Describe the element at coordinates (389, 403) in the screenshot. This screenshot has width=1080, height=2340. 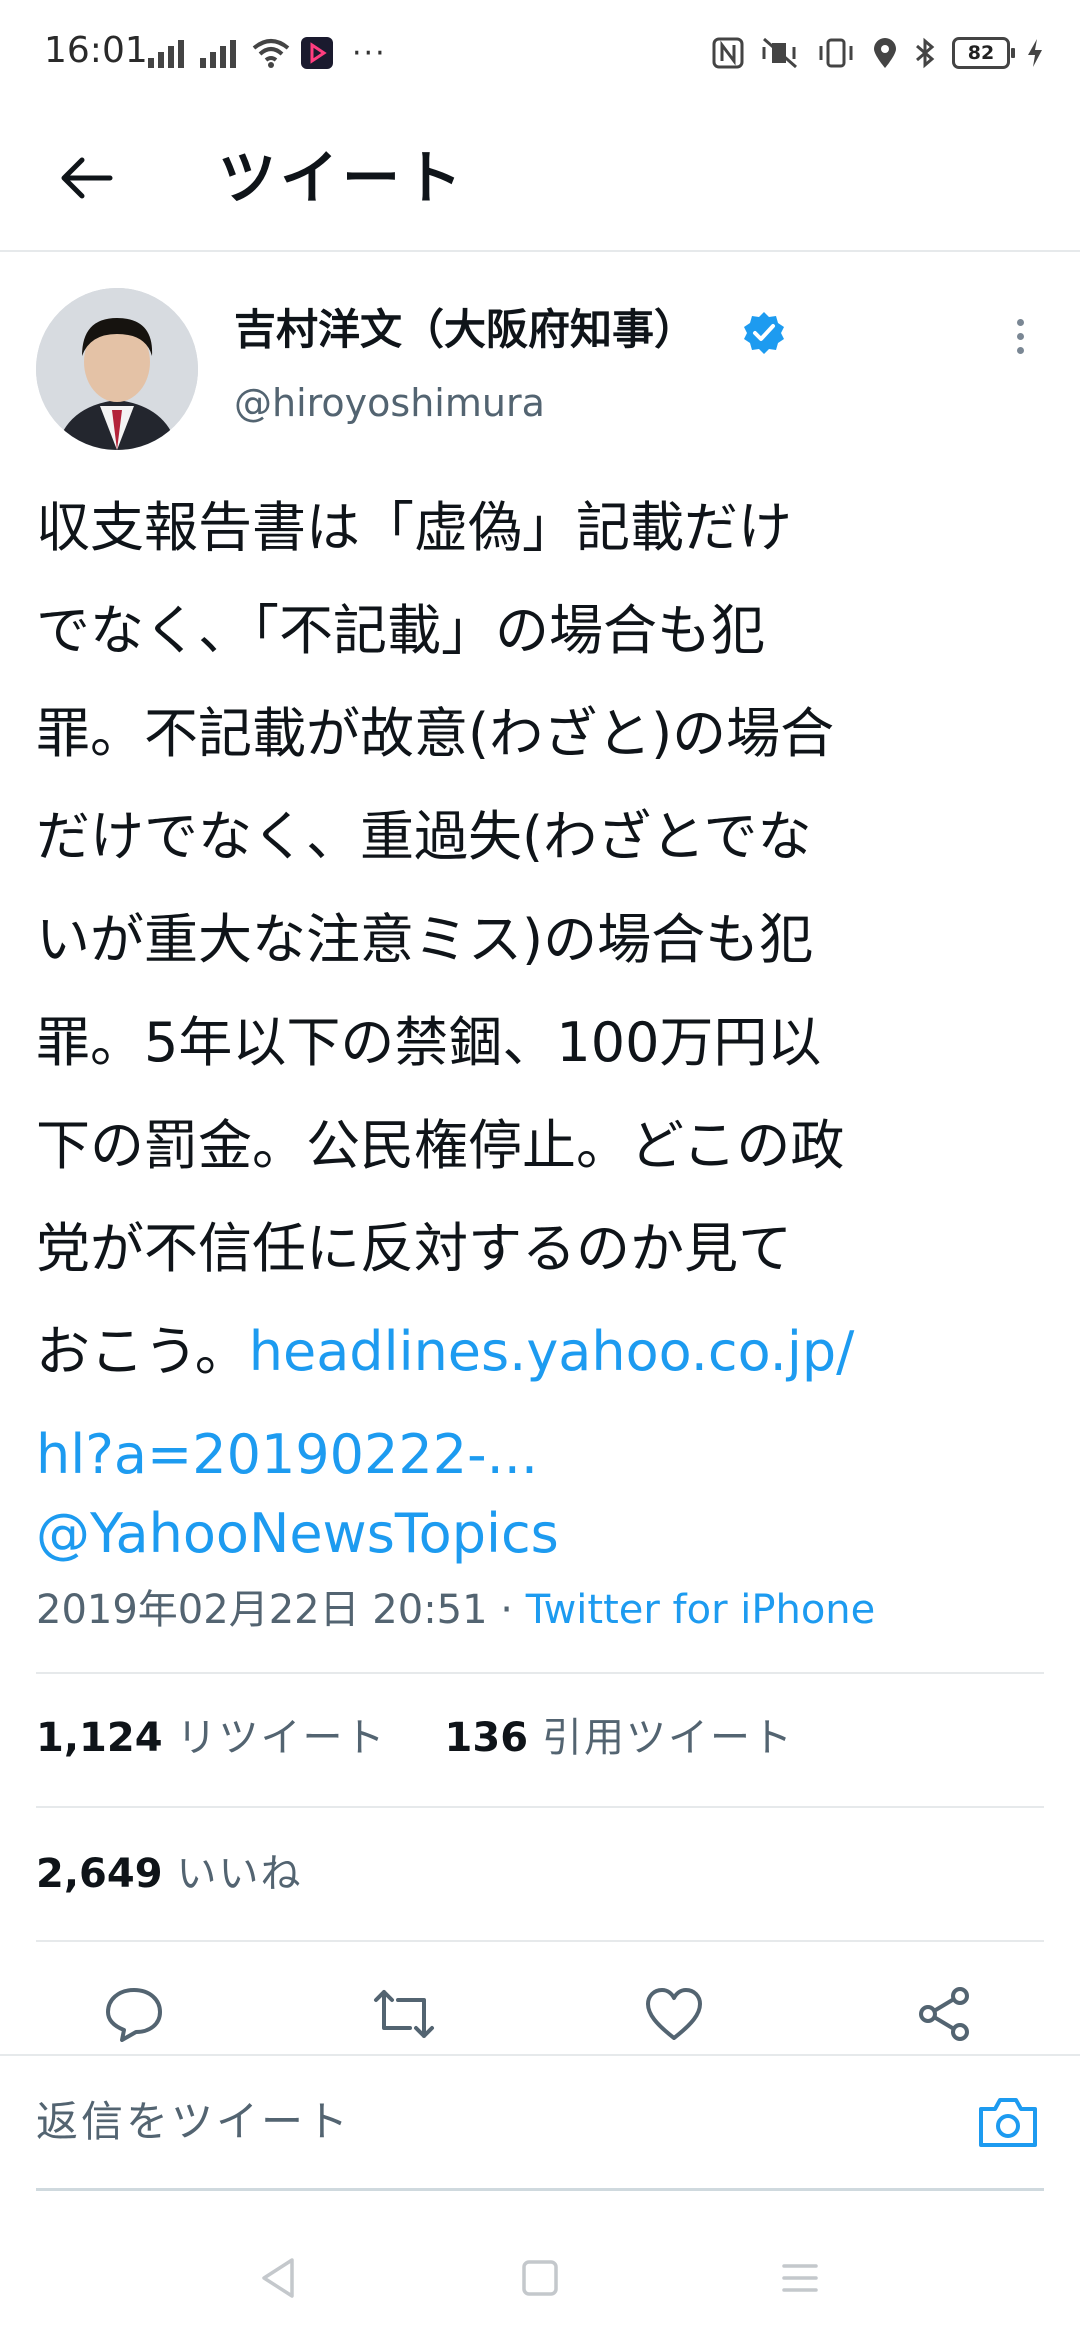
I see `author-handle: @hiroyoshimura` at that location.